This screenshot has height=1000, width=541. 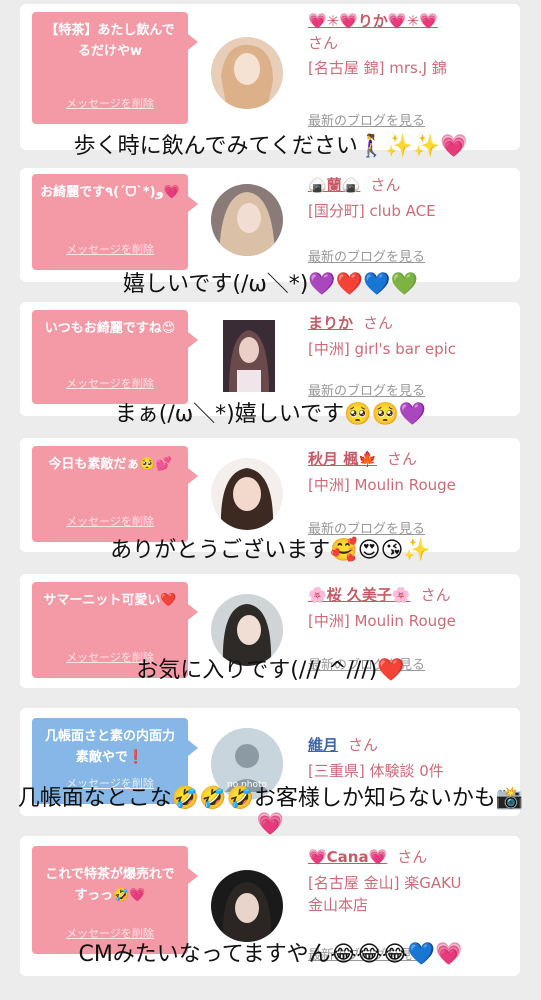 What do you see at coordinates (270, 670) in the screenshot?
I see `caption-text: お気に入りです(/// ^///)❤️` at bounding box center [270, 670].